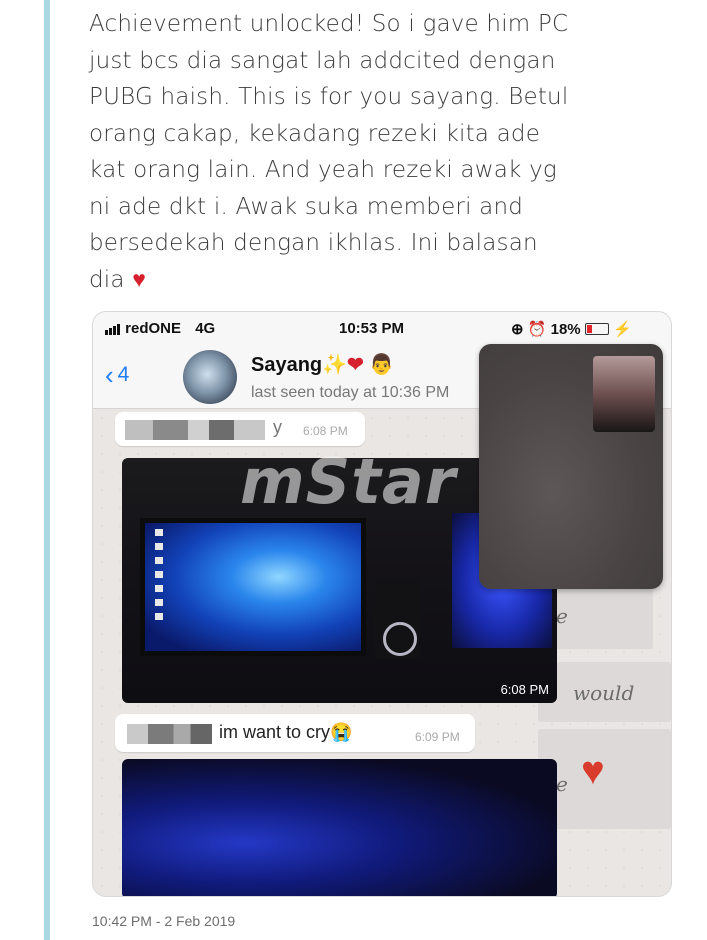 This screenshot has width=707, height=940. Describe the element at coordinates (315, 133) in the screenshot. I see `tweet-line: orang cakap, kekadang rezeki kita ade` at that location.